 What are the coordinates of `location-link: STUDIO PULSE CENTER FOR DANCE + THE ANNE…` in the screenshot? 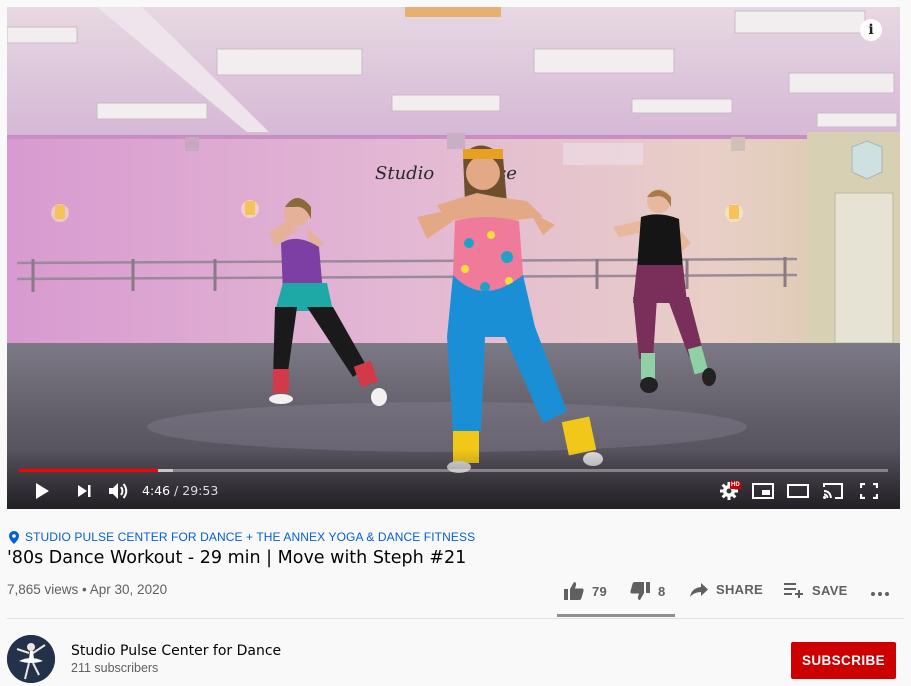 It's located at (242, 537).